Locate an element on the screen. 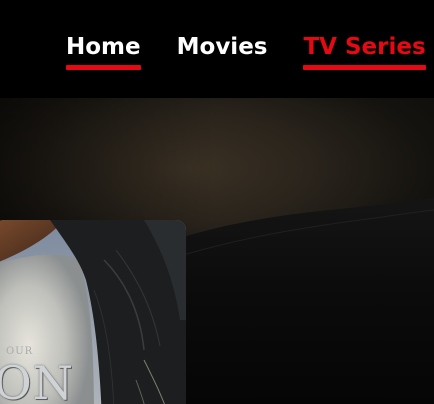 This screenshot has width=434, height=404. nav-tv-series-underline is located at coordinates (364, 67).